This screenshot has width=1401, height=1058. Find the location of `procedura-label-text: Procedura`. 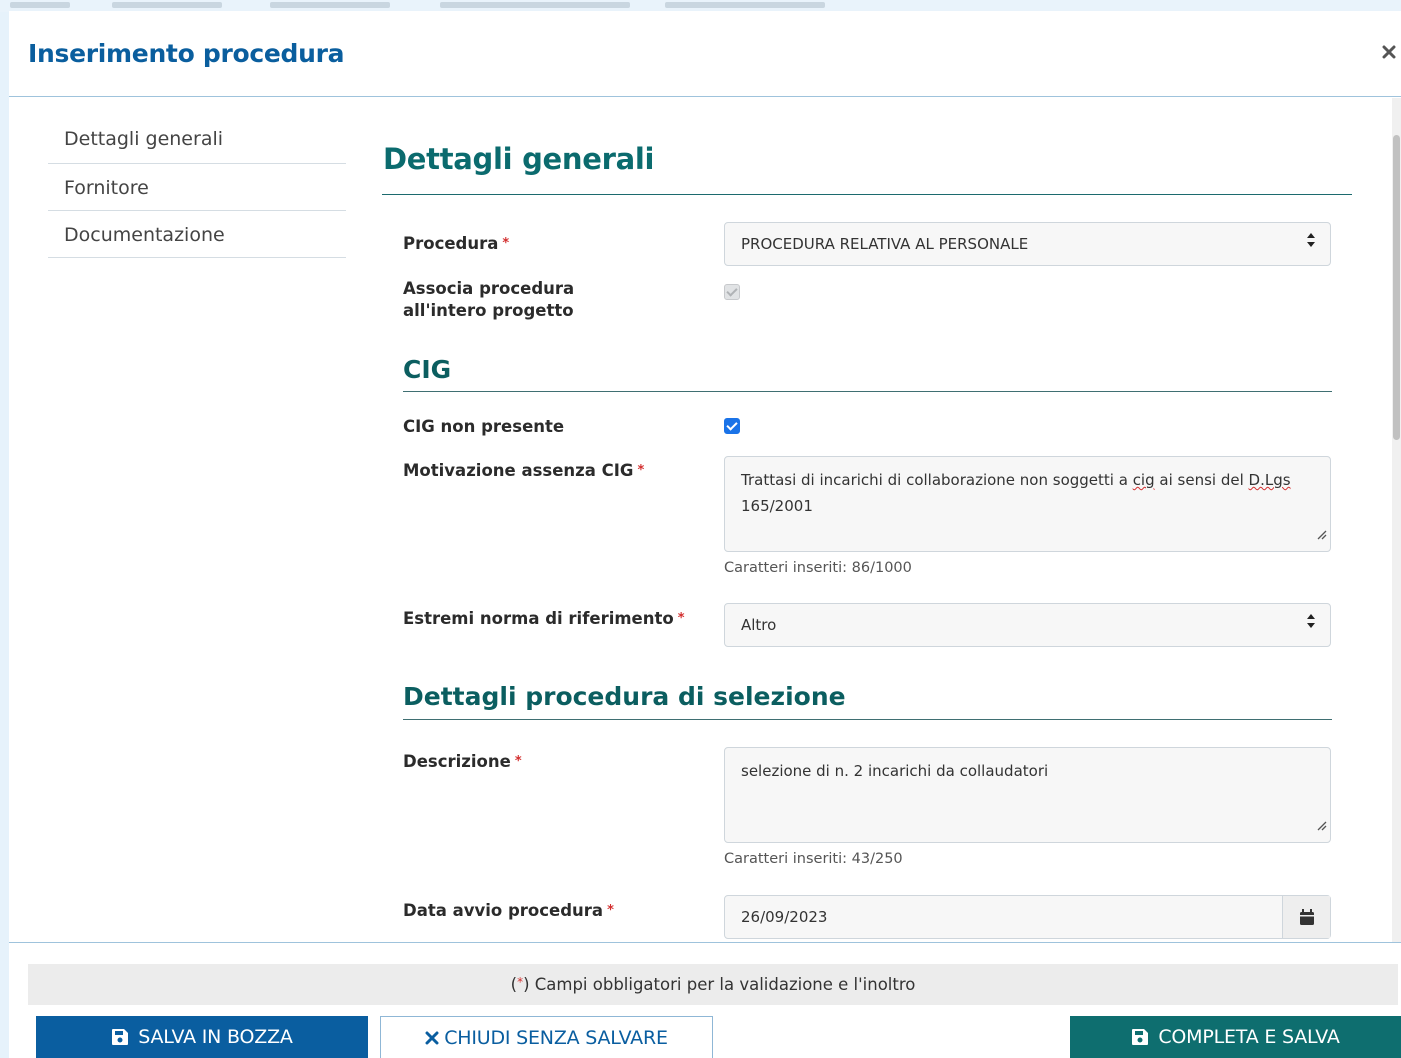

procedura-label-text: Procedura is located at coordinates (451, 243).